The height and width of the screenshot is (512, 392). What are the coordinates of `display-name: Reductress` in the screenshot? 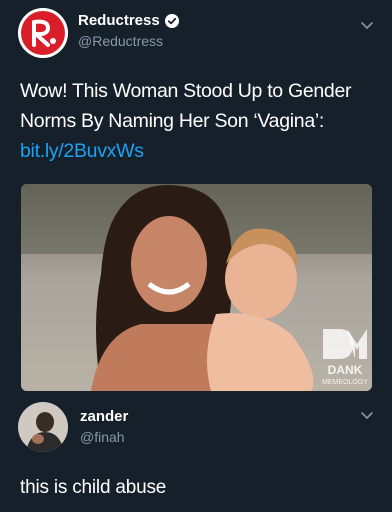 It's located at (119, 20).